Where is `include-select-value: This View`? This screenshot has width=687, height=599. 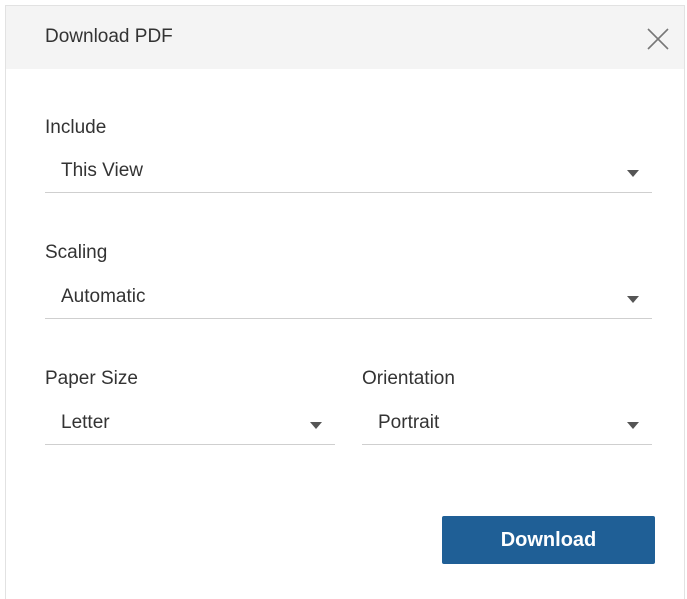
include-select-value: This View is located at coordinates (102, 170).